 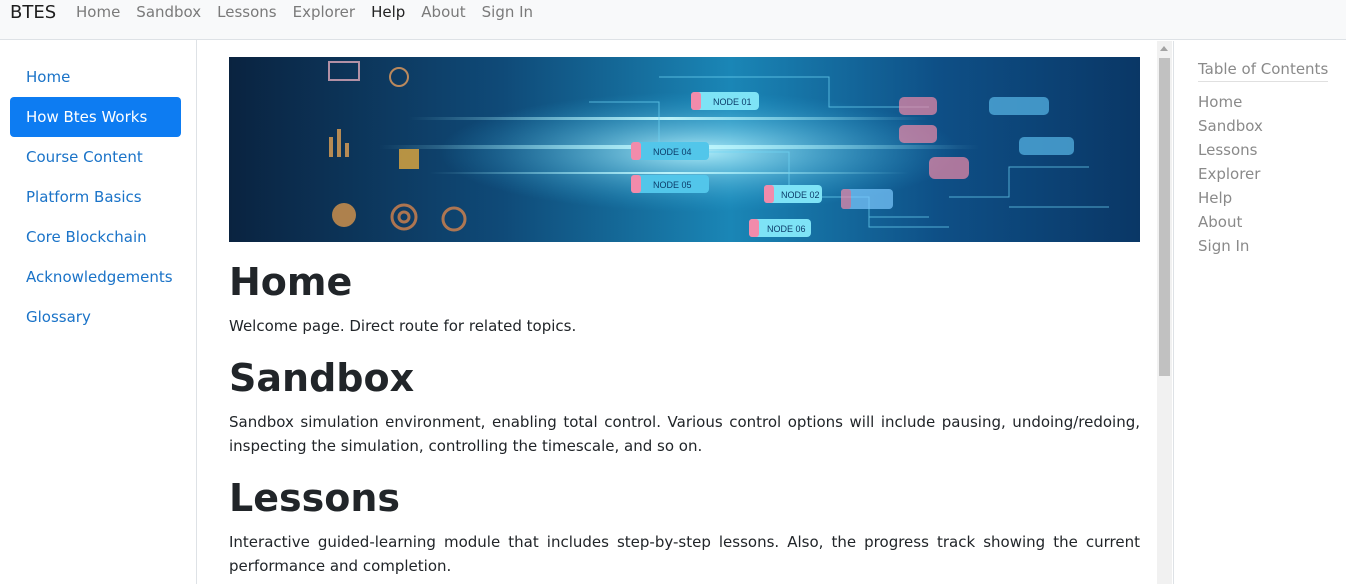 I want to click on sidebar-item-how-btes-works: How Btes Works, so click(x=95, y=117).